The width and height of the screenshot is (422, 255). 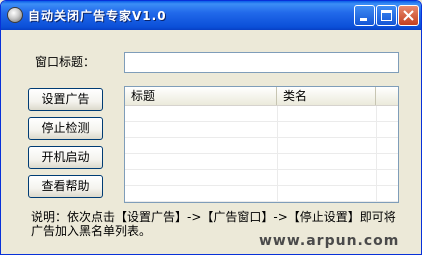 I want to click on title-bar: 自动关闭广告专家V1.0, so click(x=211, y=15).